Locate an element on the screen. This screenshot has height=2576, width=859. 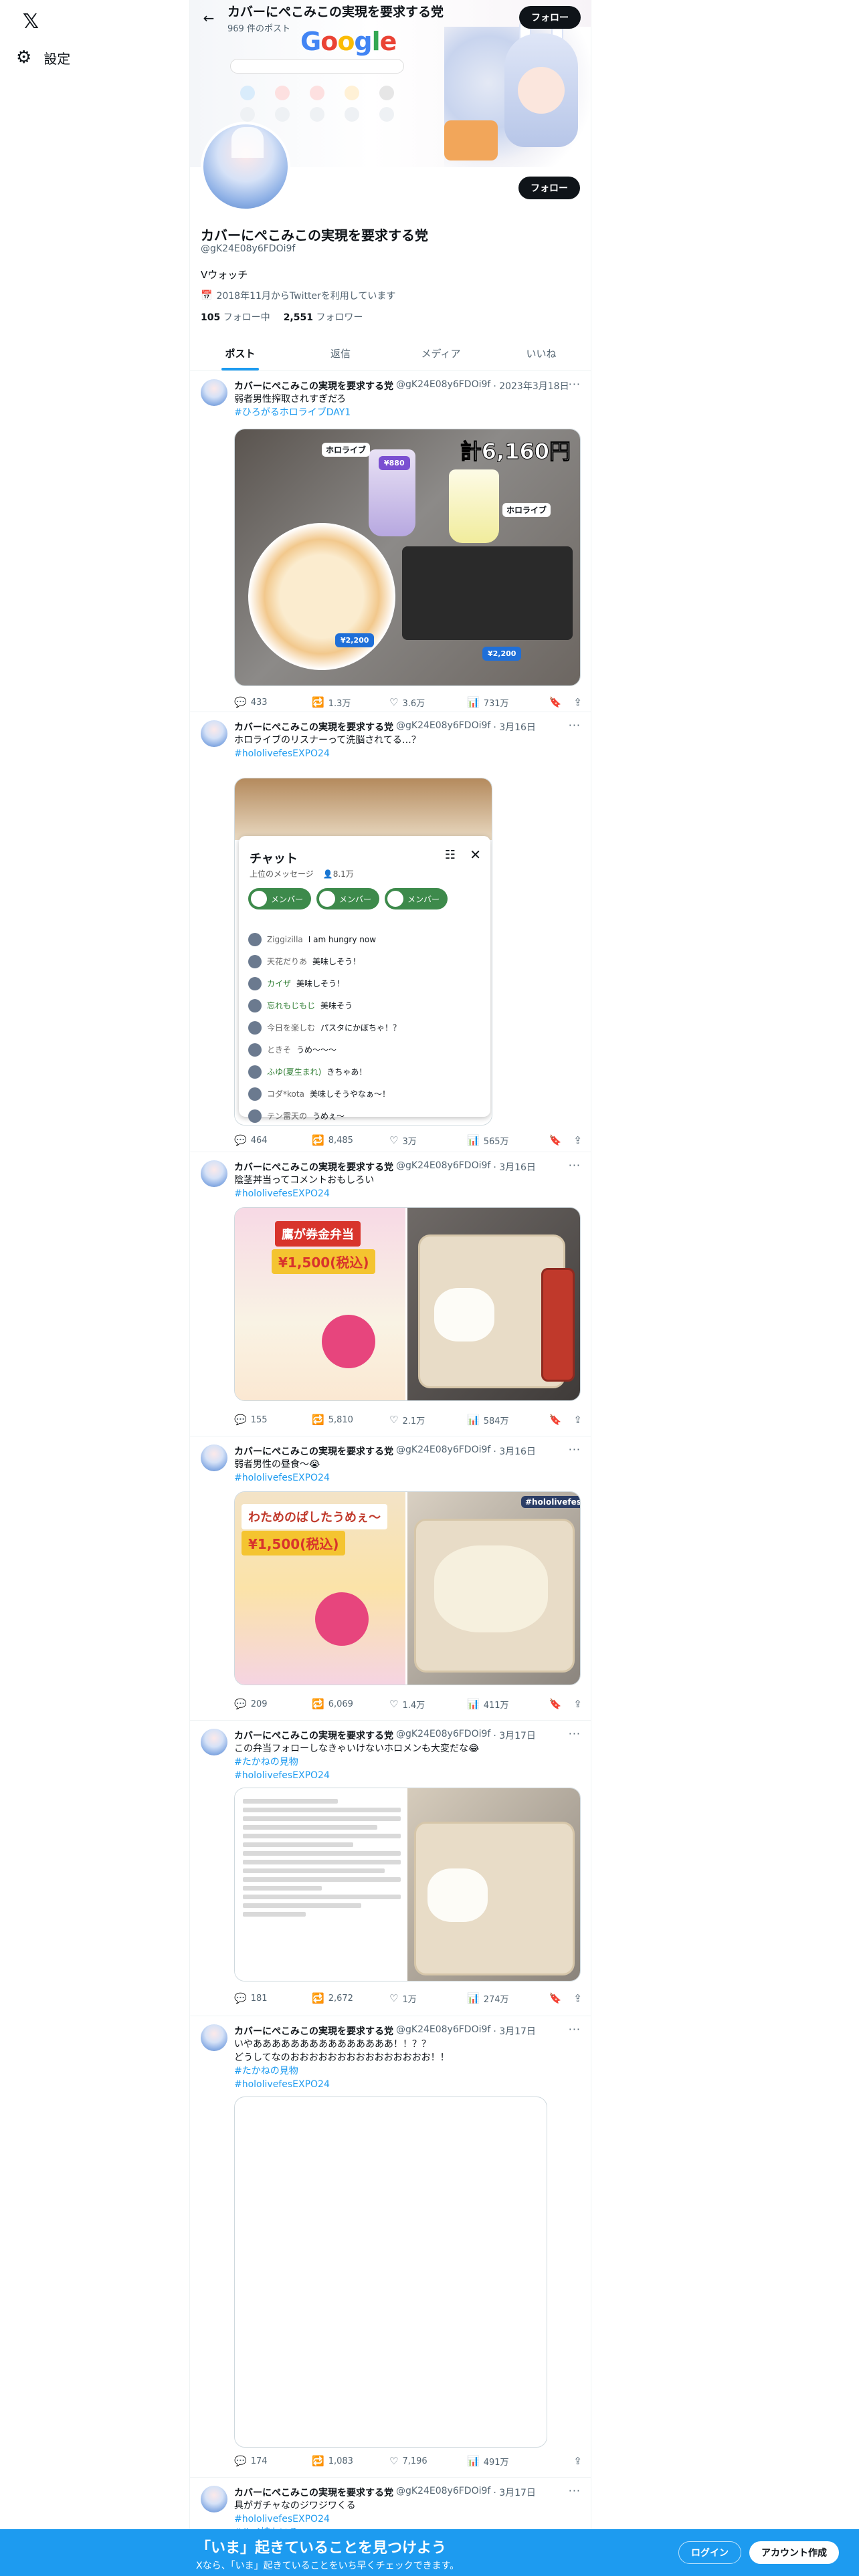
tab-replies: 返信 is located at coordinates (340, 353).